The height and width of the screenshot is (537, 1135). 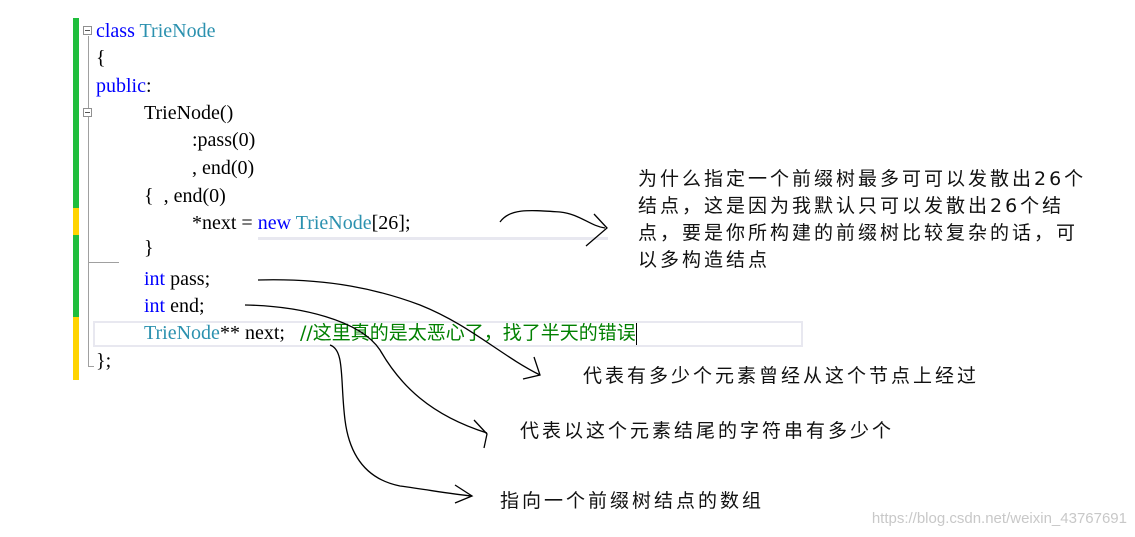 I want to click on arrow-to-note-end, so click(x=366, y=369).